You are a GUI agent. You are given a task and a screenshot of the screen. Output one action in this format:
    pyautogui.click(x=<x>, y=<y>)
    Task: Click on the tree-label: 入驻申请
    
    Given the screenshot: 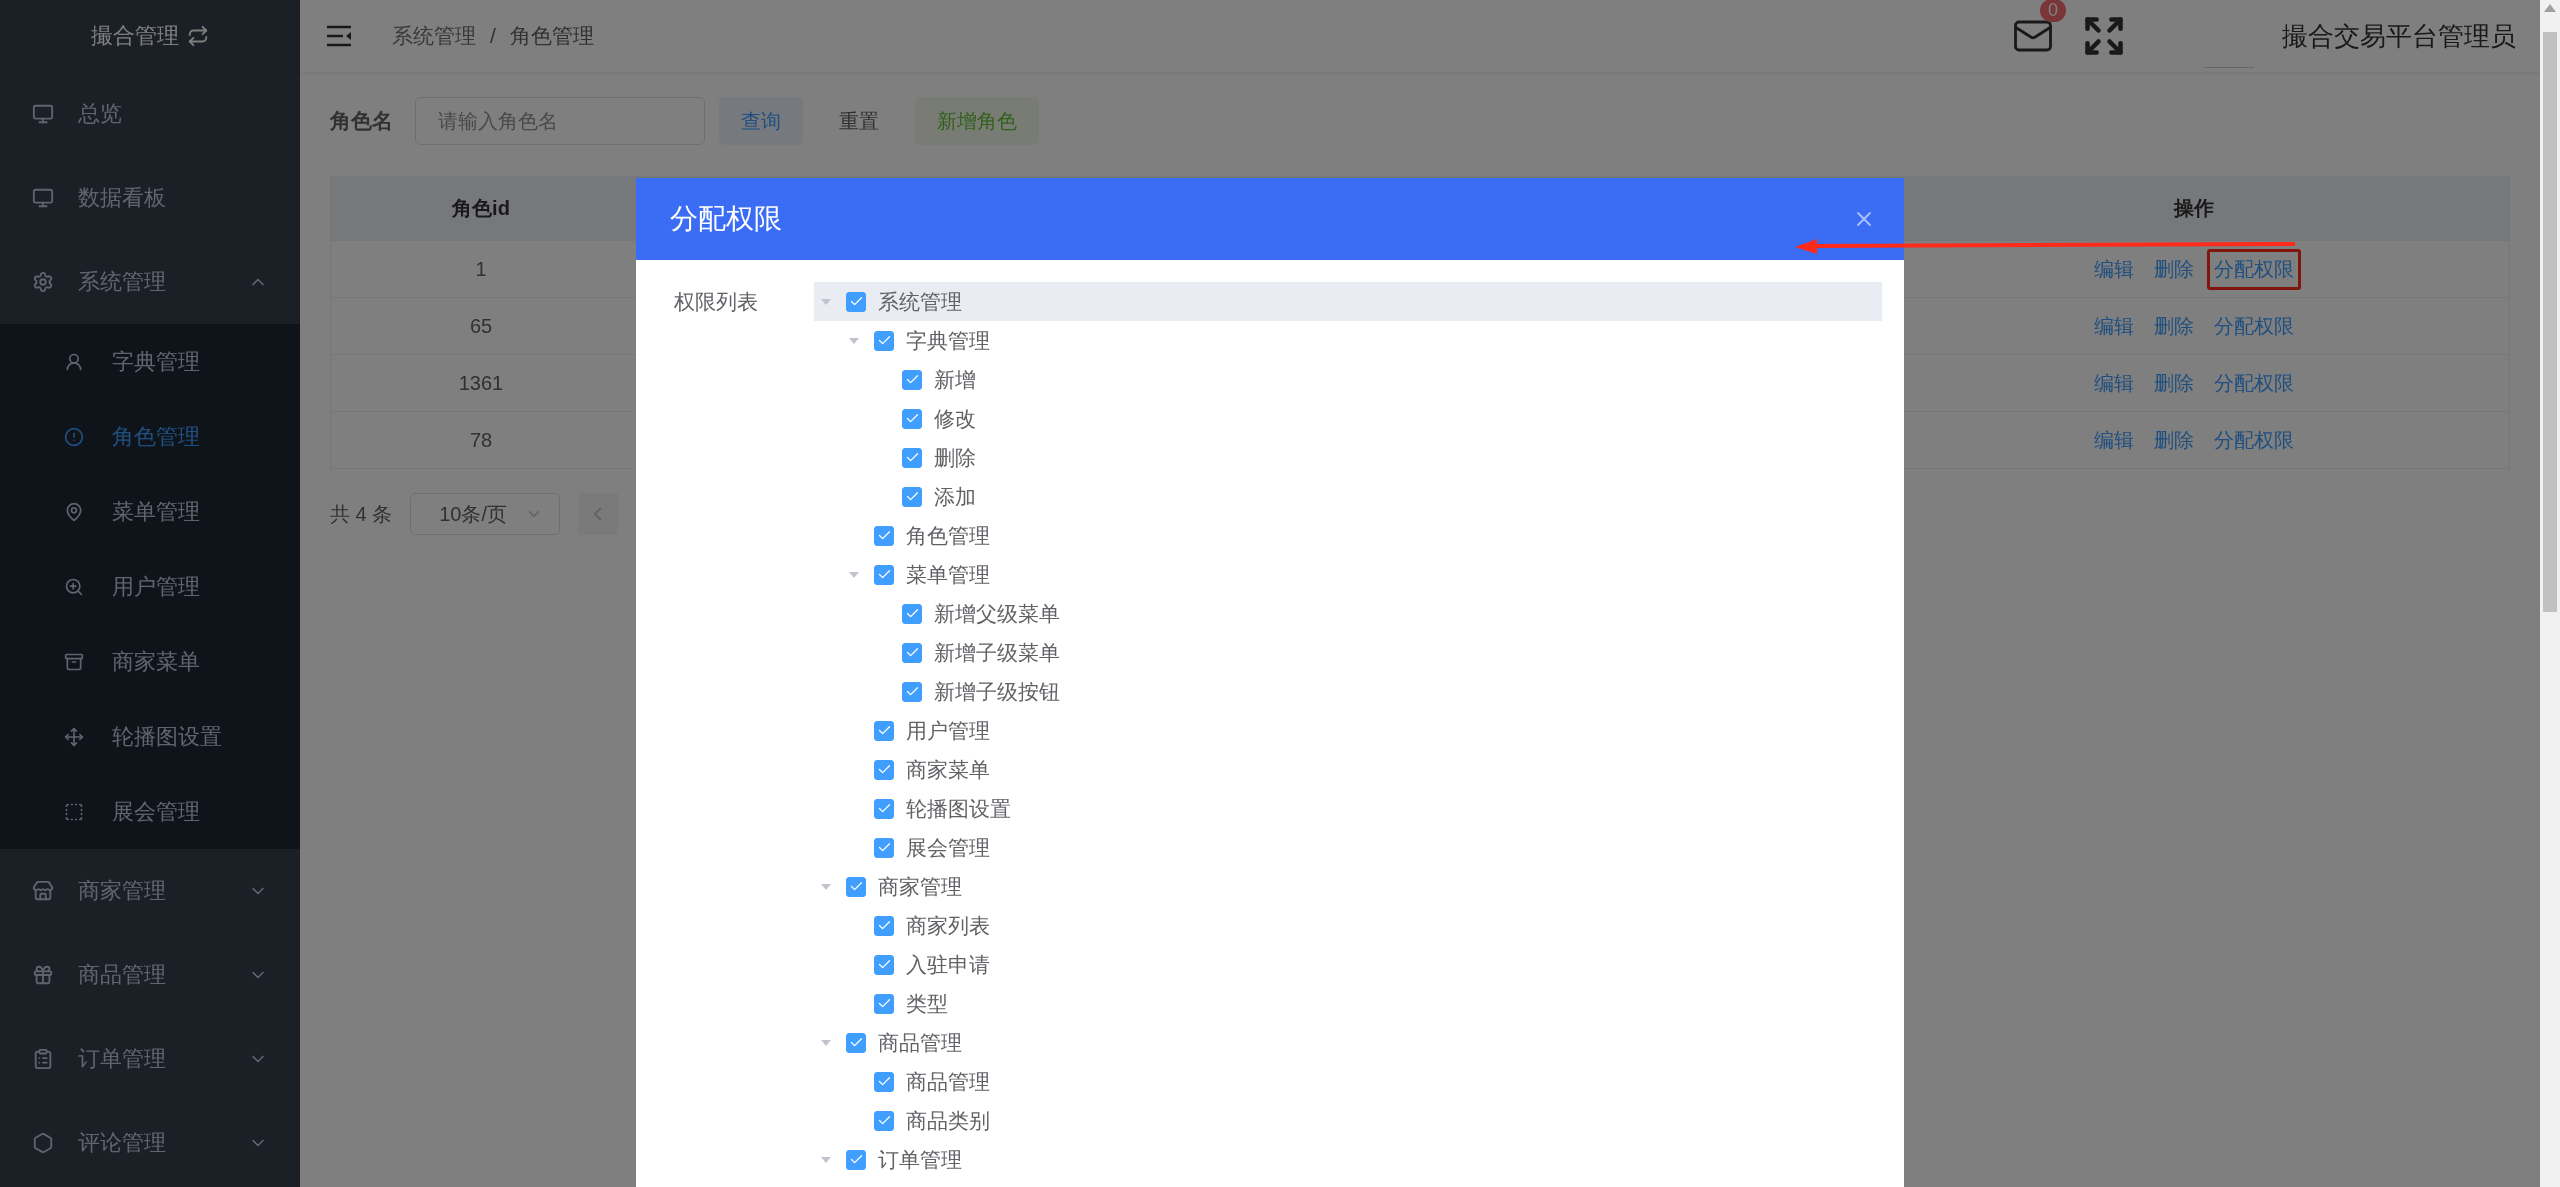 What is the action you would take?
    pyautogui.click(x=948, y=964)
    